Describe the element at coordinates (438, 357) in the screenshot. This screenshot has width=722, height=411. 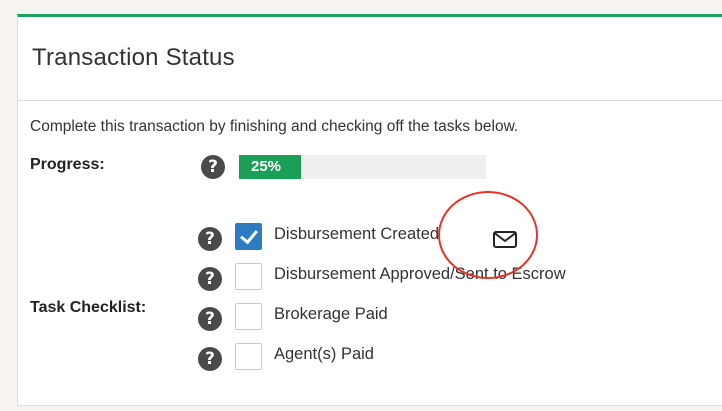
I see `task-item-agents-paid: ? Agent(s) Paid` at that location.